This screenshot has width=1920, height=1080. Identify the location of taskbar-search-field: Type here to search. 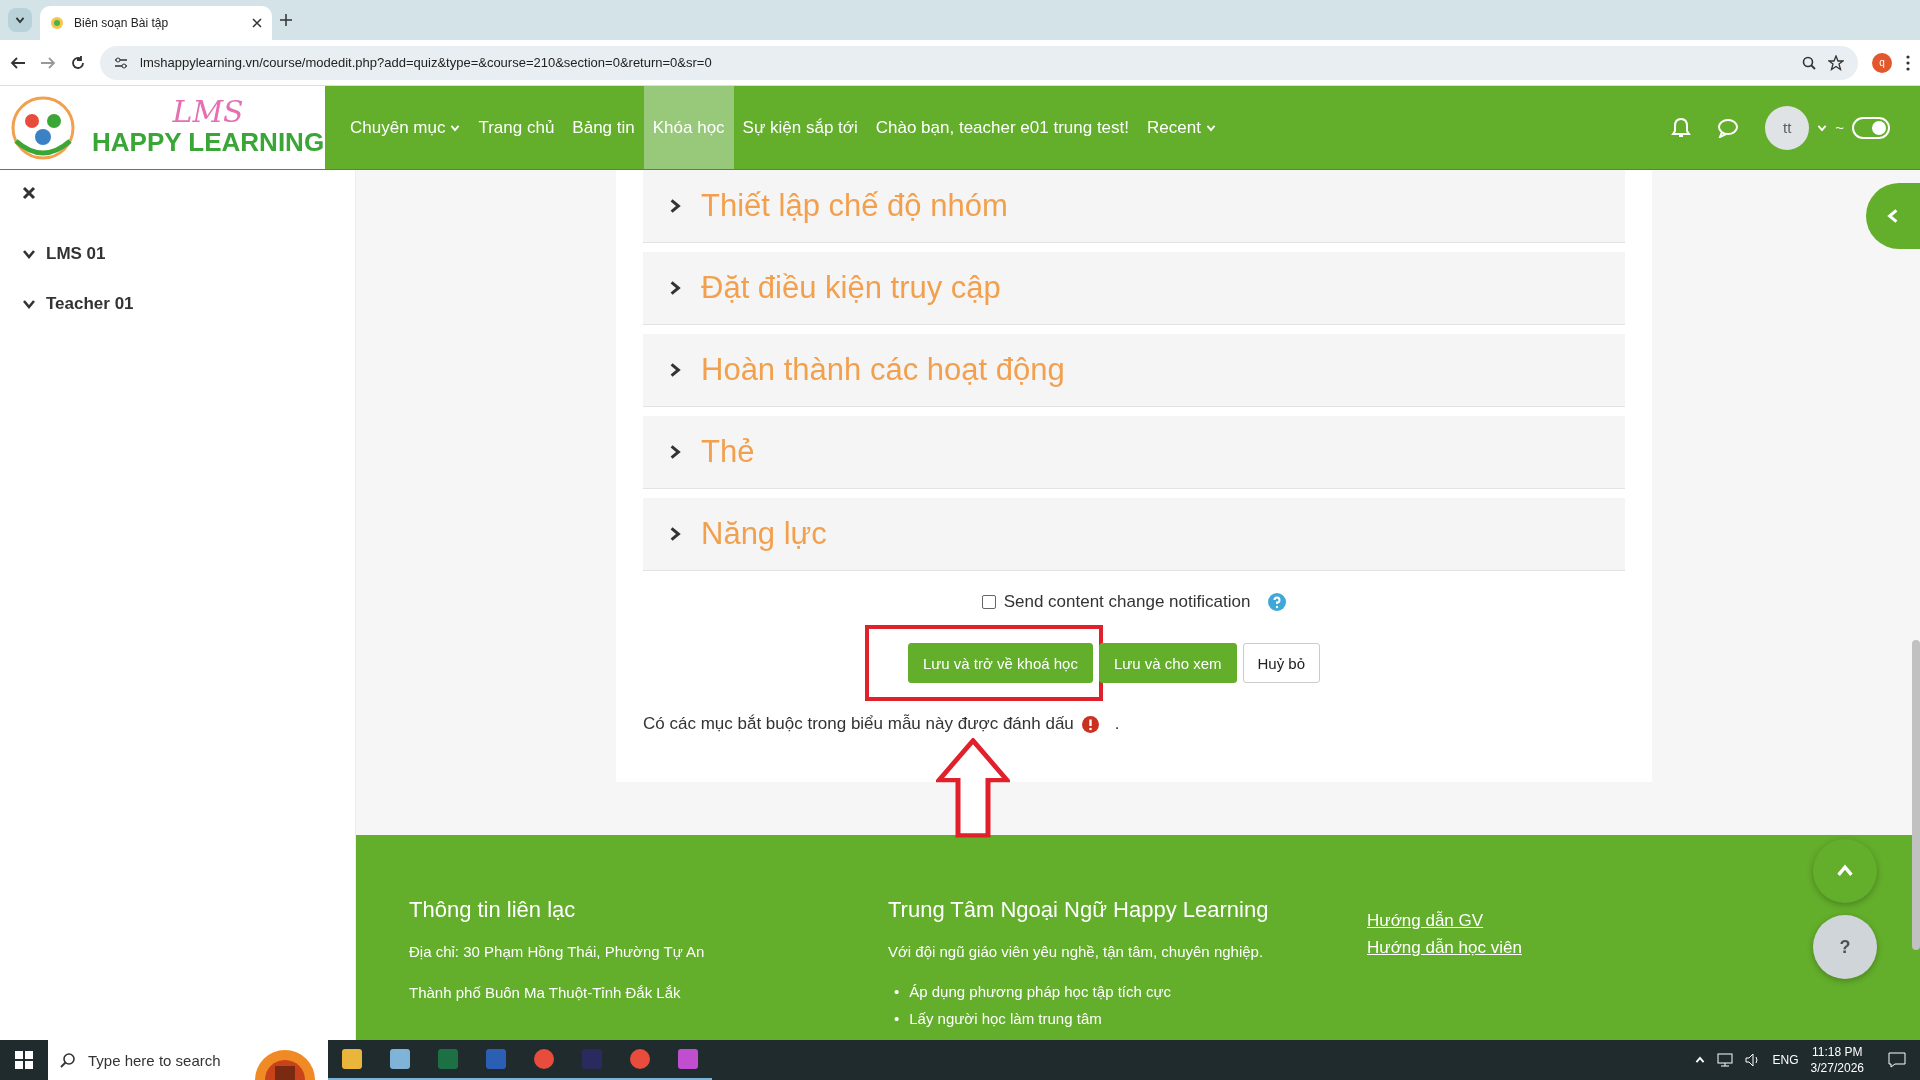
(188, 1060).